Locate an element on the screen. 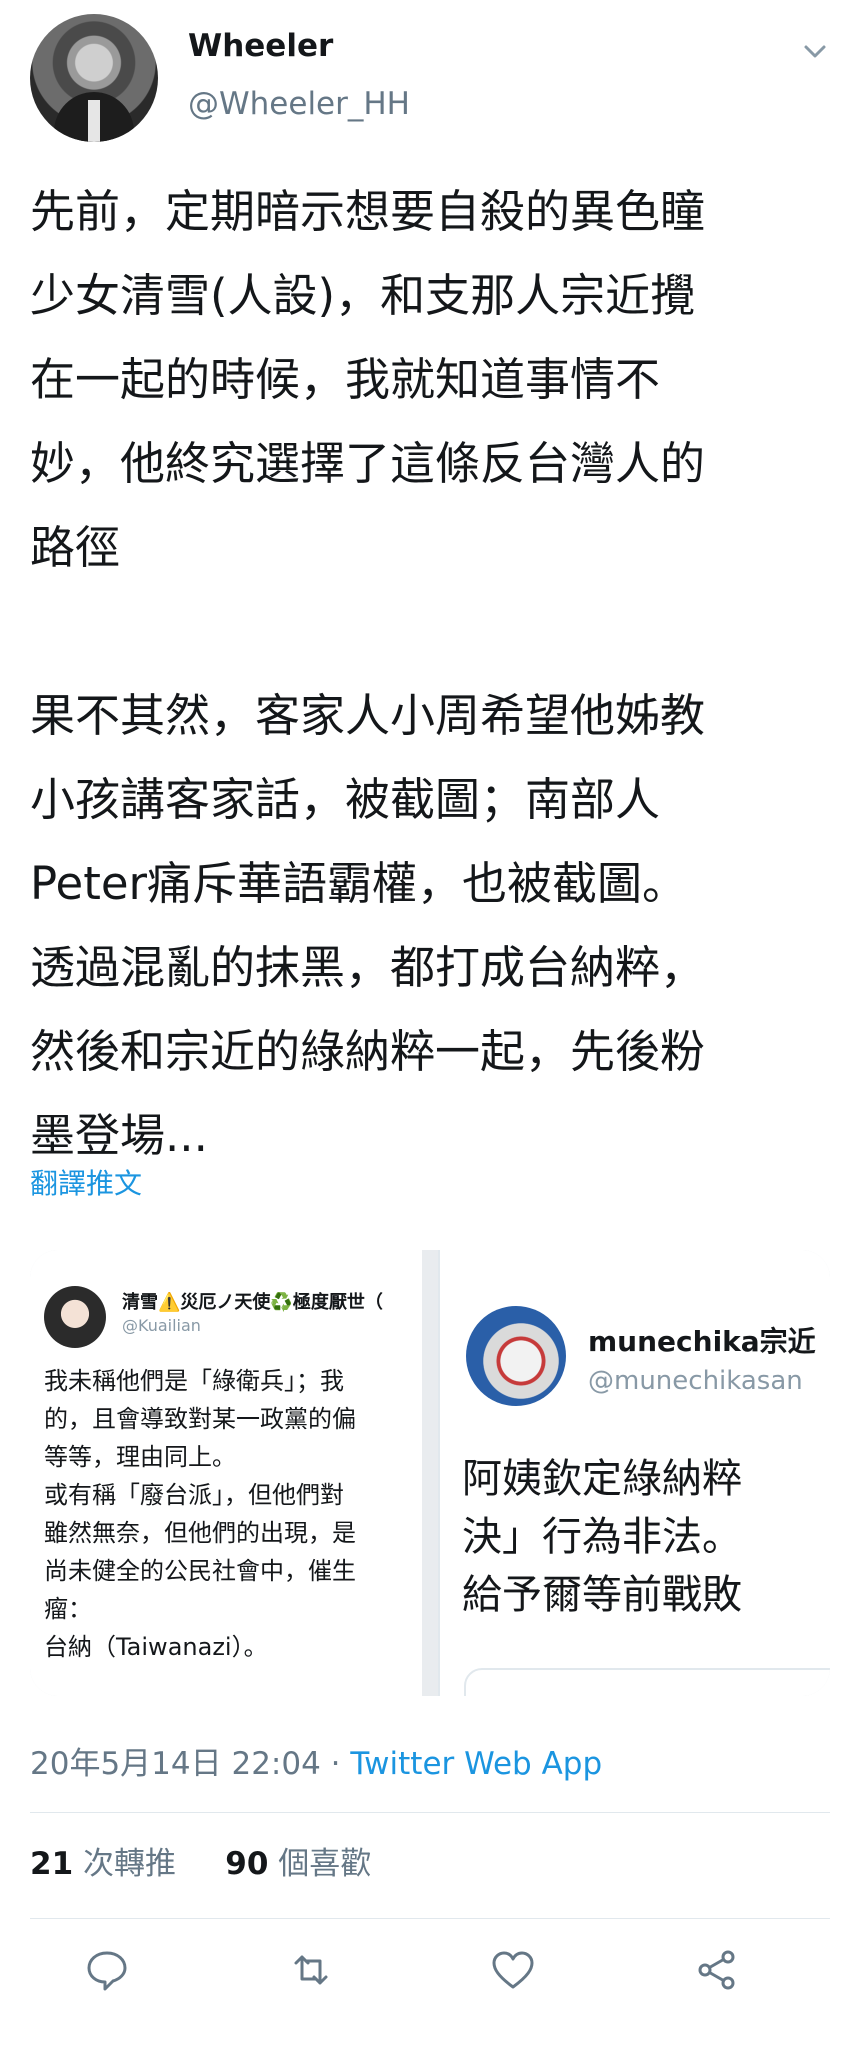 The height and width of the screenshot is (2048, 859). tweet-timestamp: 20年5月14日 22:04 · Twitter Web App is located at coordinates (316, 1760).